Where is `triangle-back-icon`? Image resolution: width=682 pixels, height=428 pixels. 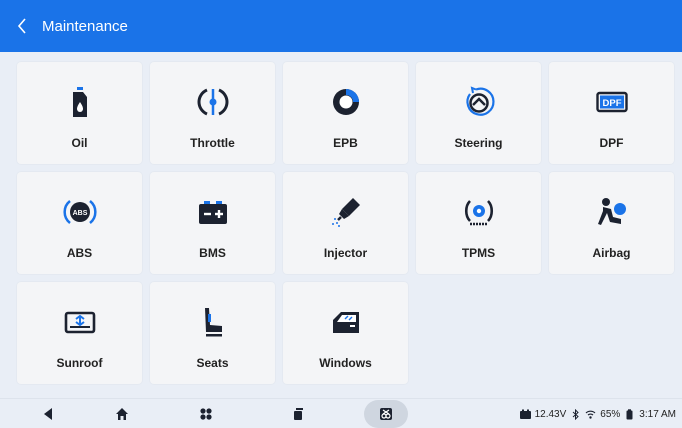 triangle-back-icon is located at coordinates (48, 414).